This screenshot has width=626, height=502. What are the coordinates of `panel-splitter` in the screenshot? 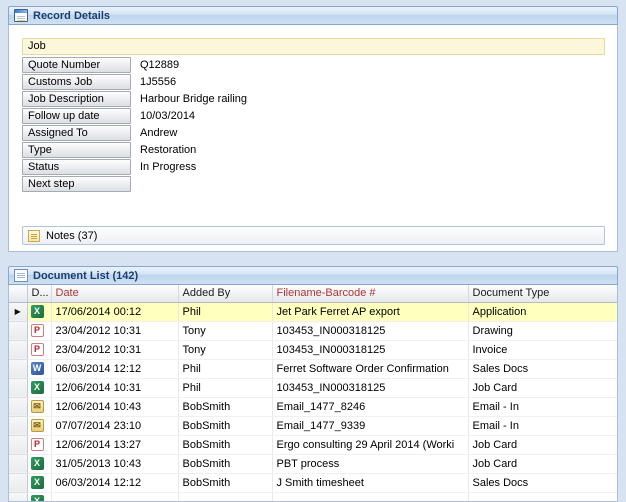 It's located at (313, 259).